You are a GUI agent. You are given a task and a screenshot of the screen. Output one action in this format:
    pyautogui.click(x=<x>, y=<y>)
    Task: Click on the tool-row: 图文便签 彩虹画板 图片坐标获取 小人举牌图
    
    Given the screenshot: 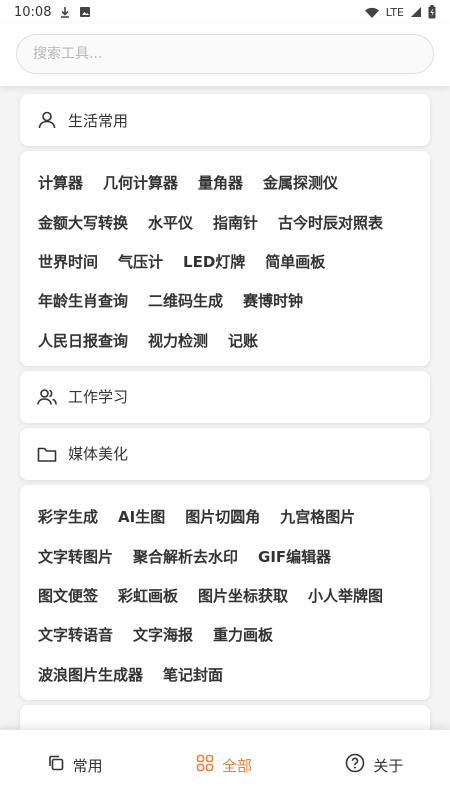 What is the action you would take?
    pyautogui.click(x=234, y=595)
    